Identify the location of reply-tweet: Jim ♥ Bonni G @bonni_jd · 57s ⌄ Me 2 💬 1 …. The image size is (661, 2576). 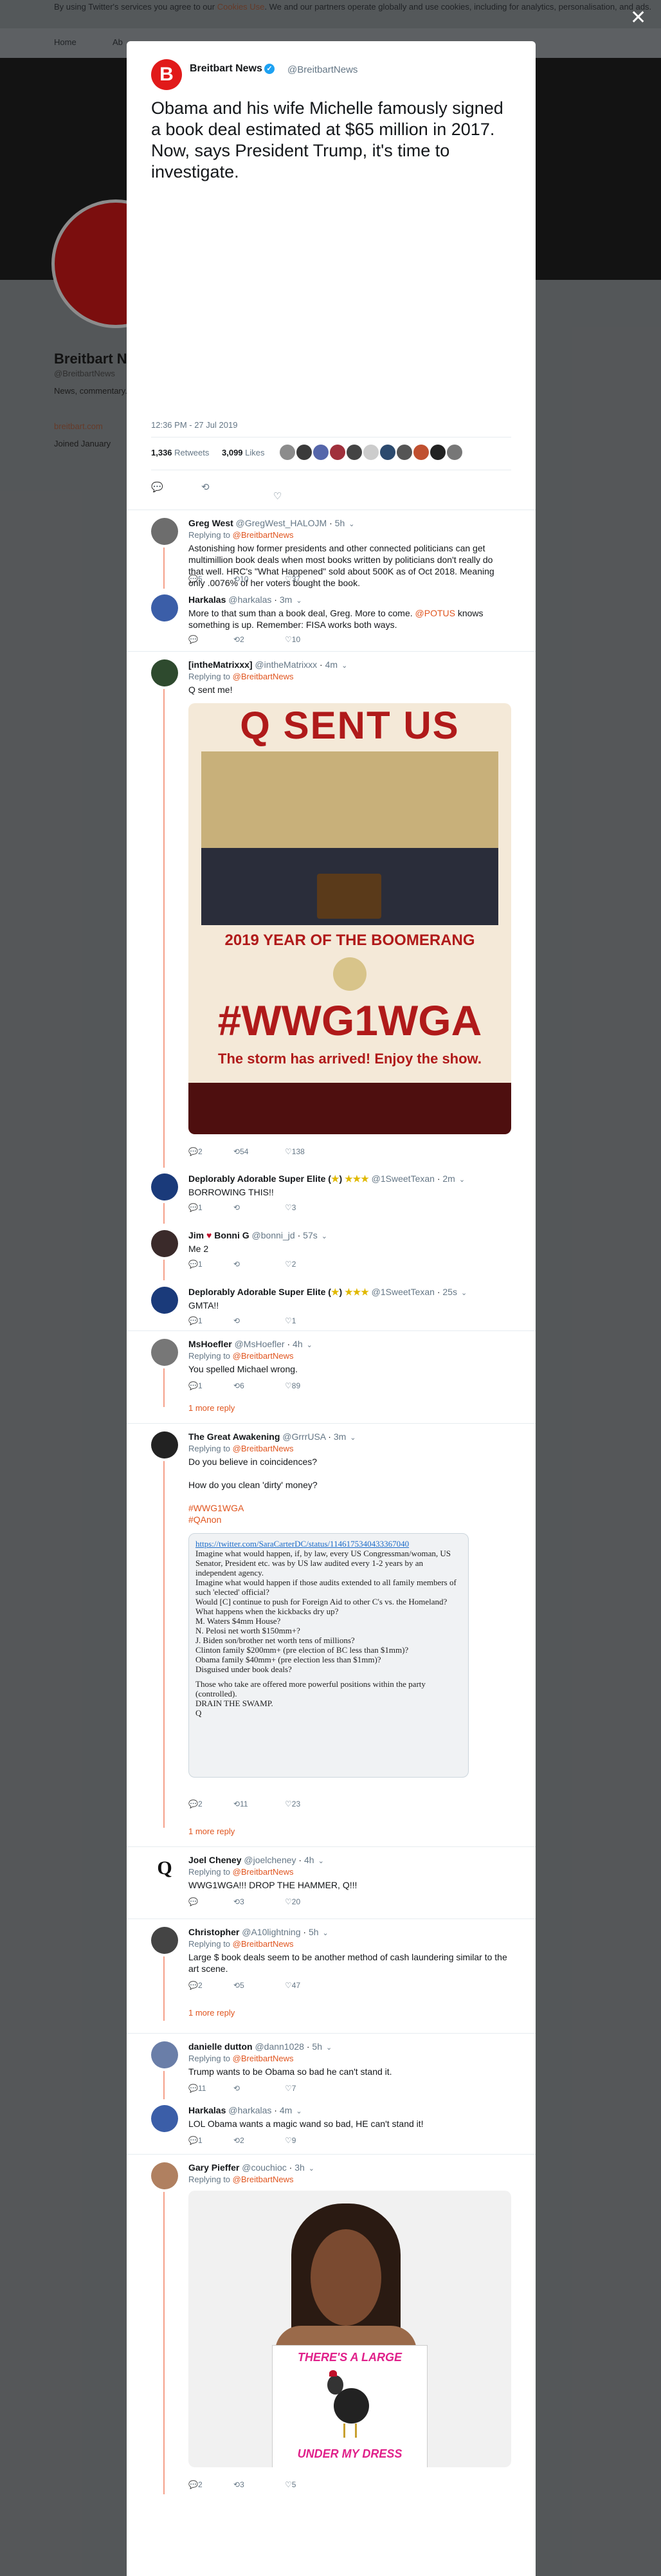
(332, 1251).